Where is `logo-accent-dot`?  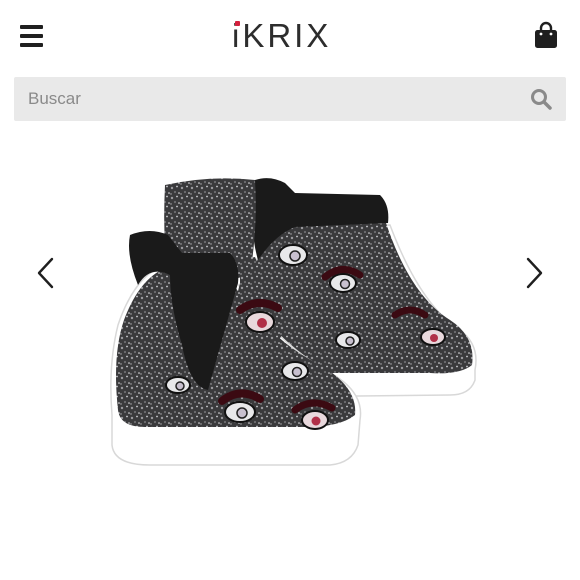
logo-accent-dot is located at coordinates (237, 23).